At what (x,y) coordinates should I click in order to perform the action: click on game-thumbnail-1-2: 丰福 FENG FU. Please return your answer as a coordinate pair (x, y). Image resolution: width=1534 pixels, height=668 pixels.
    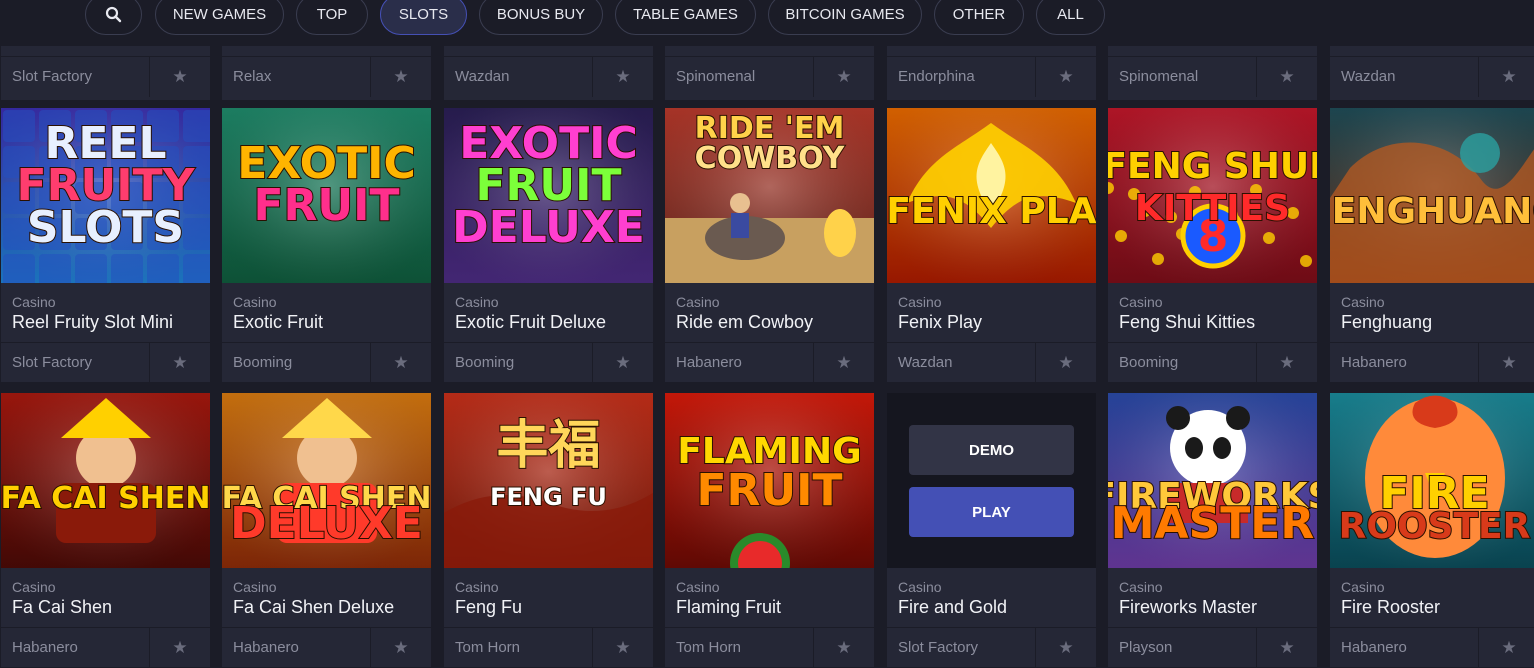
    Looking at the image, I should click on (548, 480).